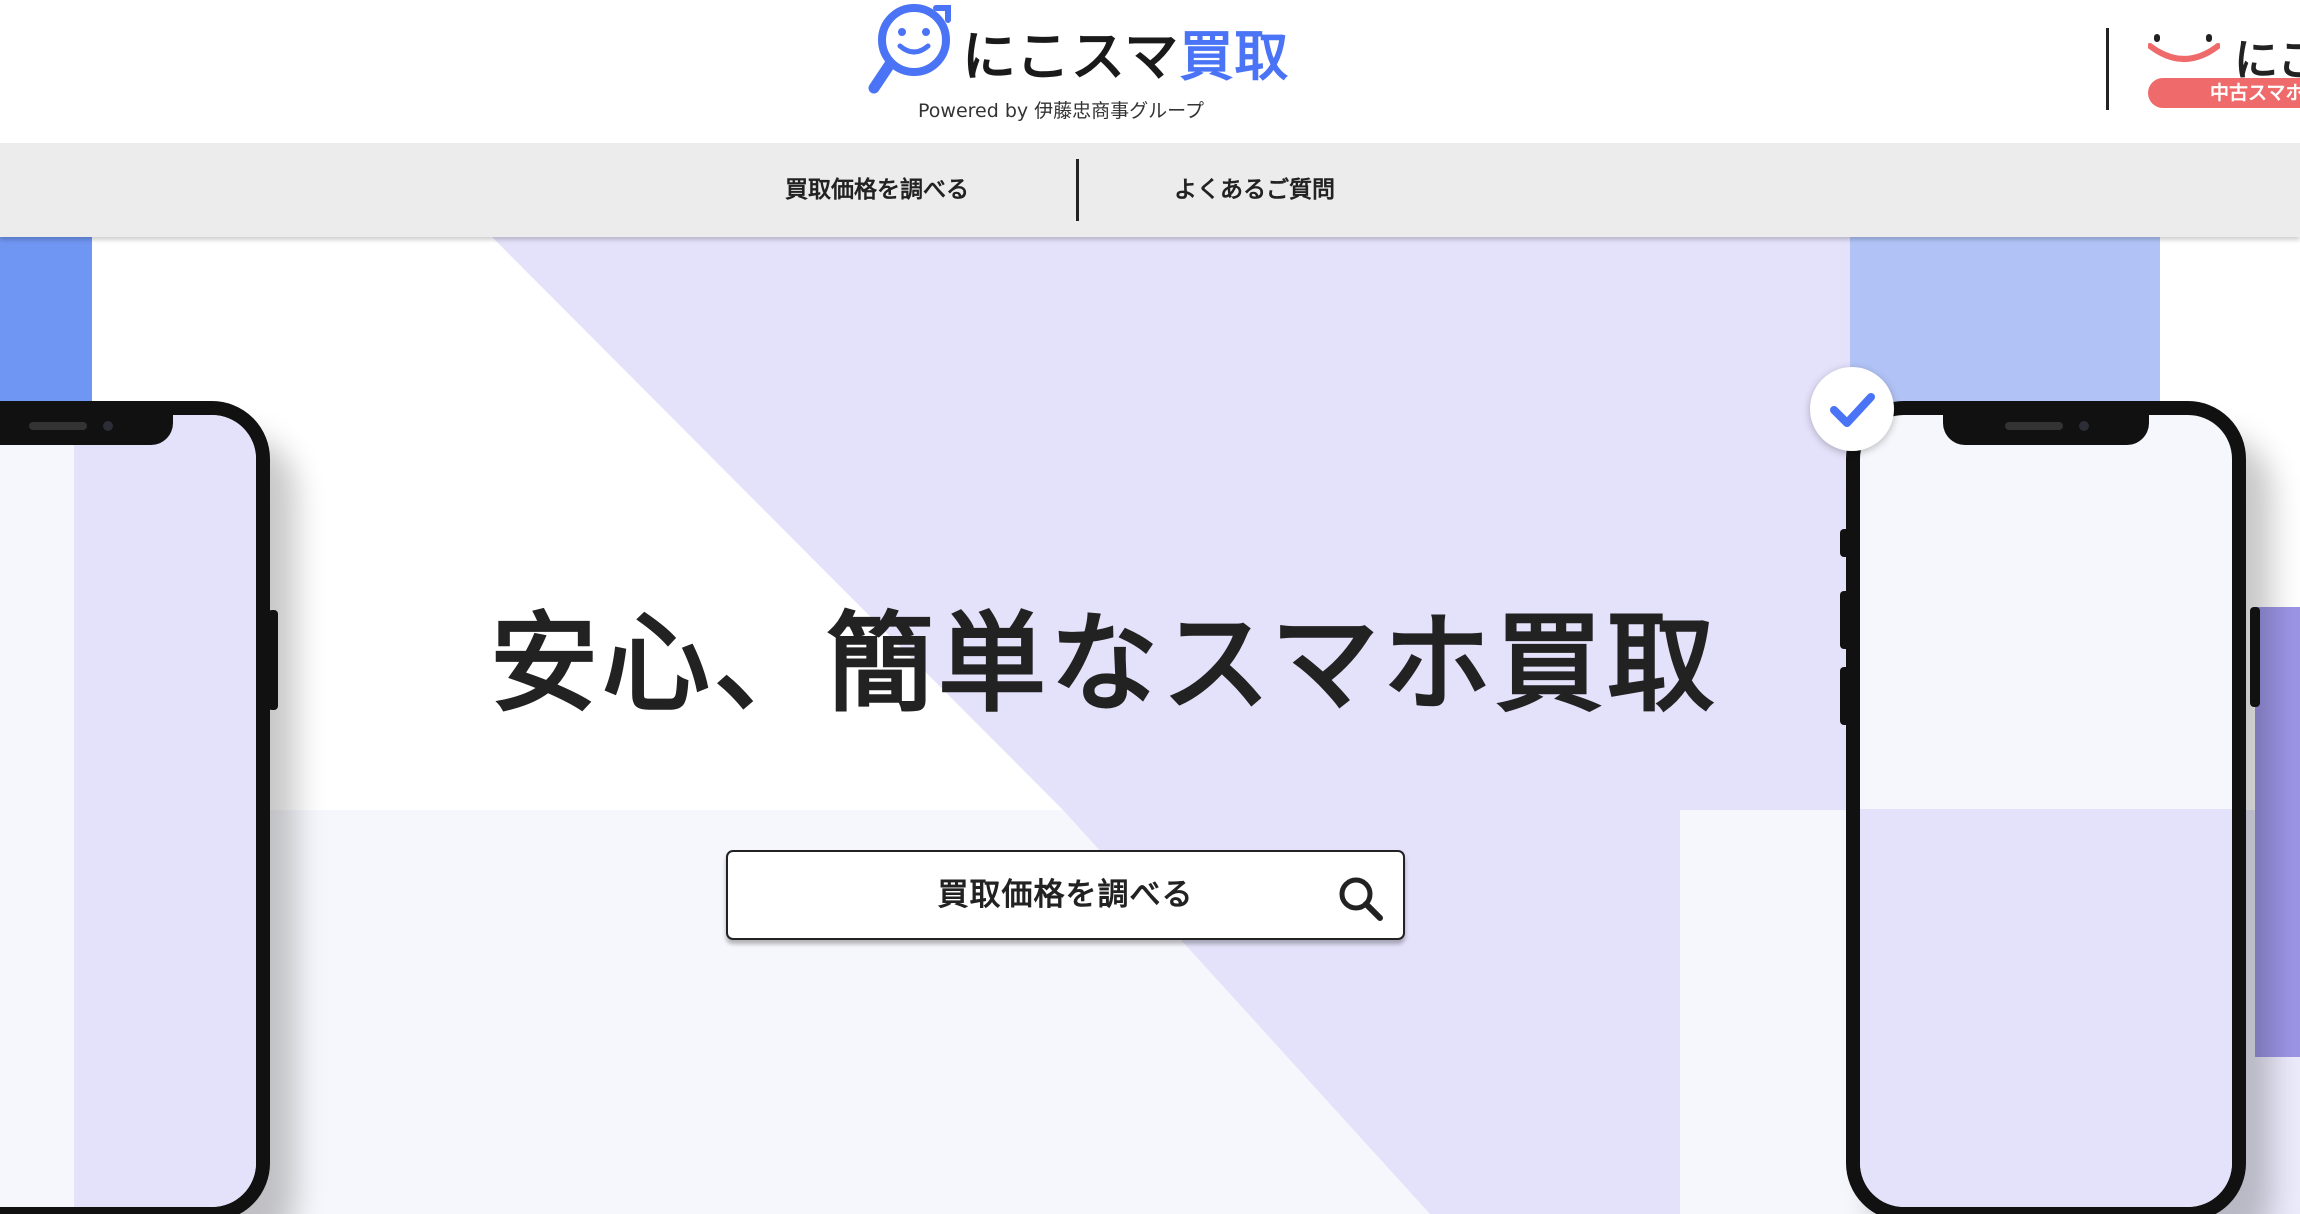 Image resolution: width=2300 pixels, height=1214 pixels. What do you see at coordinates (1061, 111) in the screenshot?
I see `powered-by-text: Powered by 伊藤忠商事グループ` at bounding box center [1061, 111].